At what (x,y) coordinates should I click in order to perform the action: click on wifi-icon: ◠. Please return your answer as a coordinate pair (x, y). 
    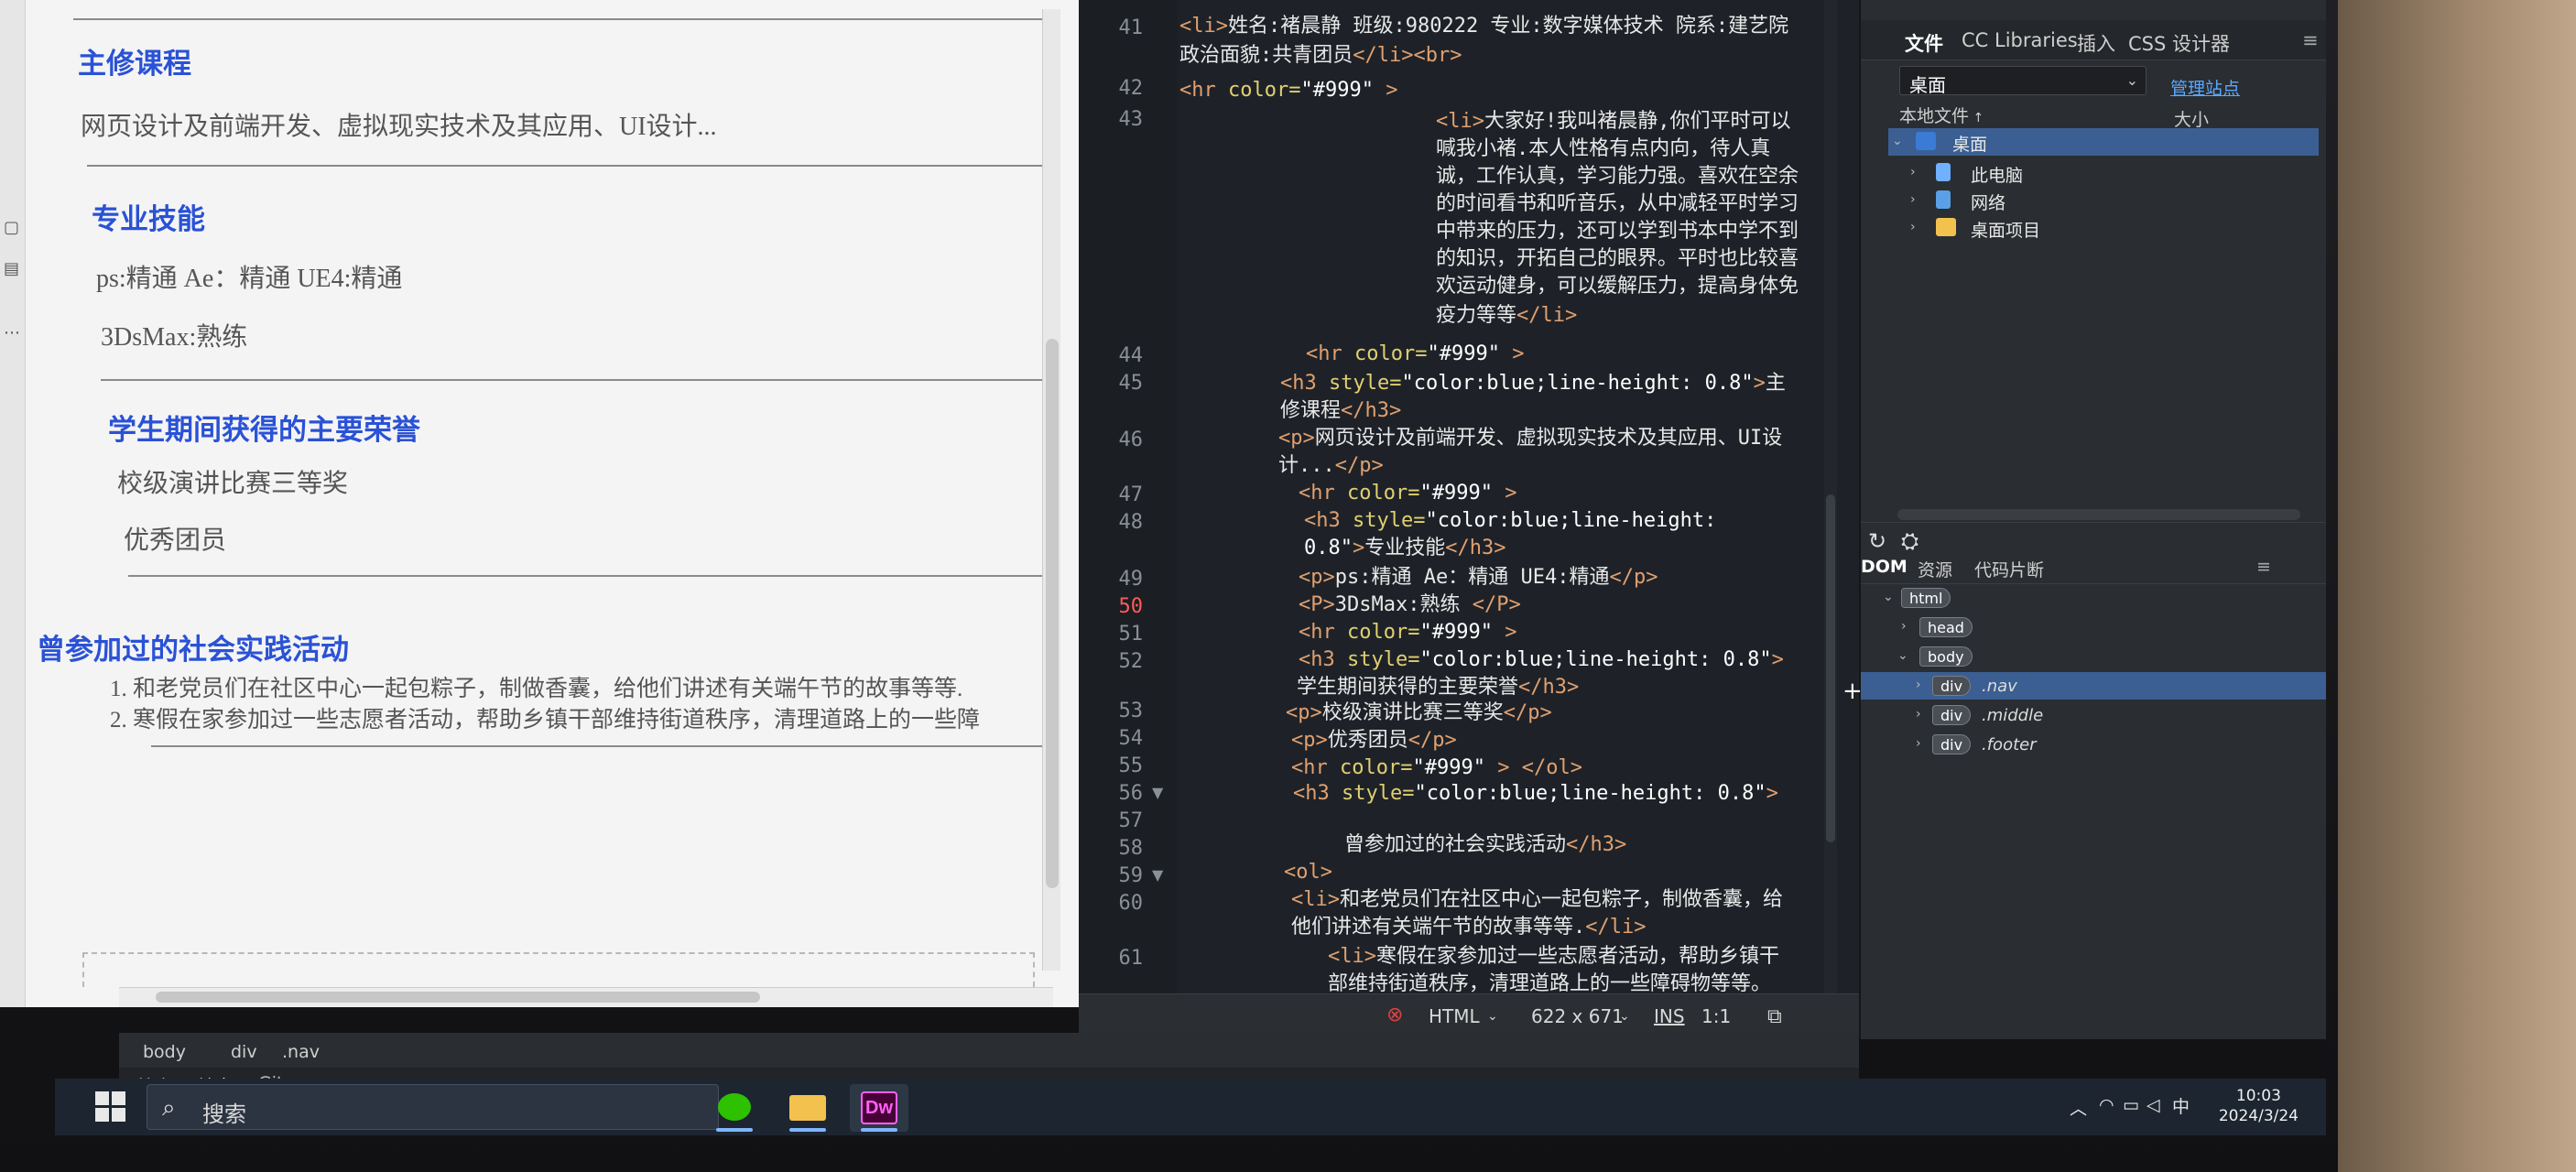
    Looking at the image, I should click on (2106, 1105).